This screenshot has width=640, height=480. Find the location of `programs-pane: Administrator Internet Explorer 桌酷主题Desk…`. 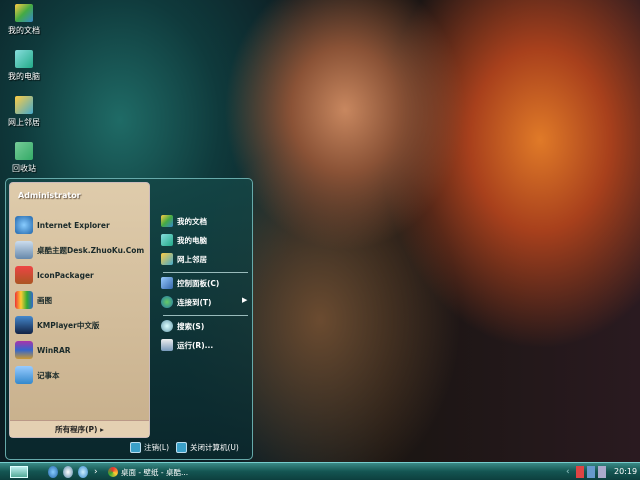

programs-pane: Administrator Internet Explorer 桌酷主题Desk… is located at coordinates (79, 310).